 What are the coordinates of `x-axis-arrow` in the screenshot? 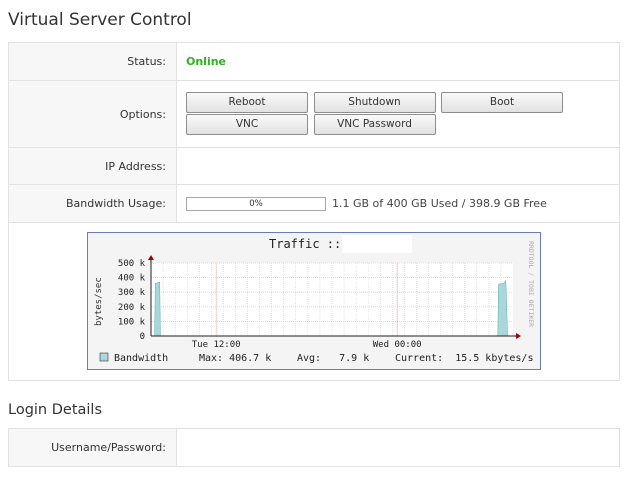 It's located at (518, 336).